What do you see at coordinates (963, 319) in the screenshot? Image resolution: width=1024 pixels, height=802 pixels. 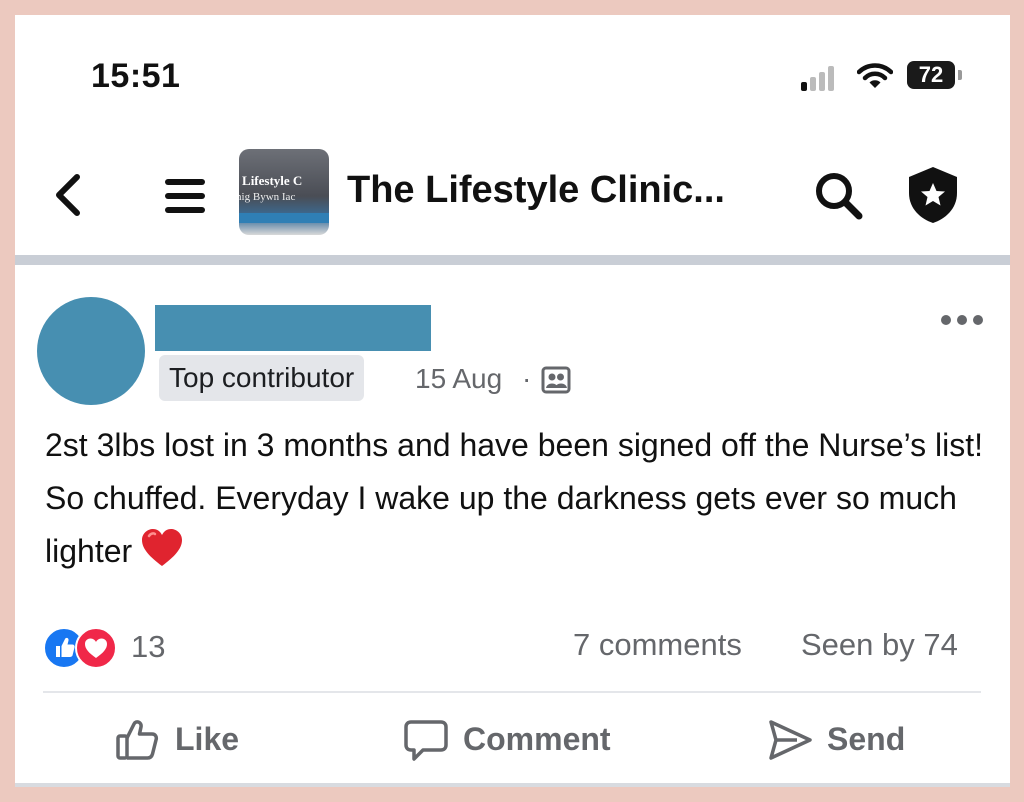 I see `more-options-icon` at bounding box center [963, 319].